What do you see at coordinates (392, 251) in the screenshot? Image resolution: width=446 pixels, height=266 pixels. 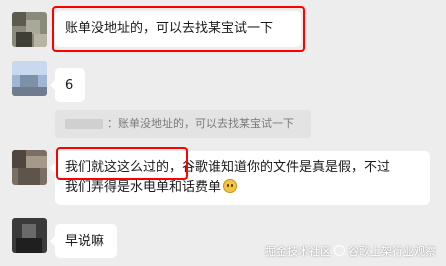 I see `watermark-right: 谷歌上架行业观察` at bounding box center [392, 251].